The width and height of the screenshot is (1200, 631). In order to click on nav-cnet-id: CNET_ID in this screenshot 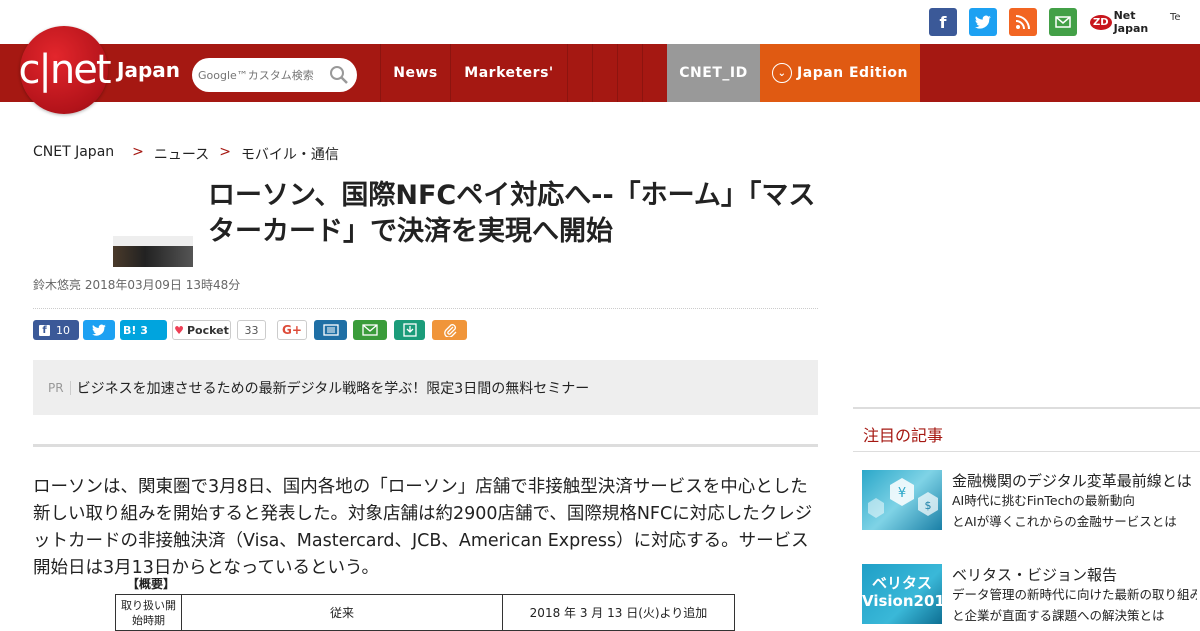, I will do `click(713, 73)`.